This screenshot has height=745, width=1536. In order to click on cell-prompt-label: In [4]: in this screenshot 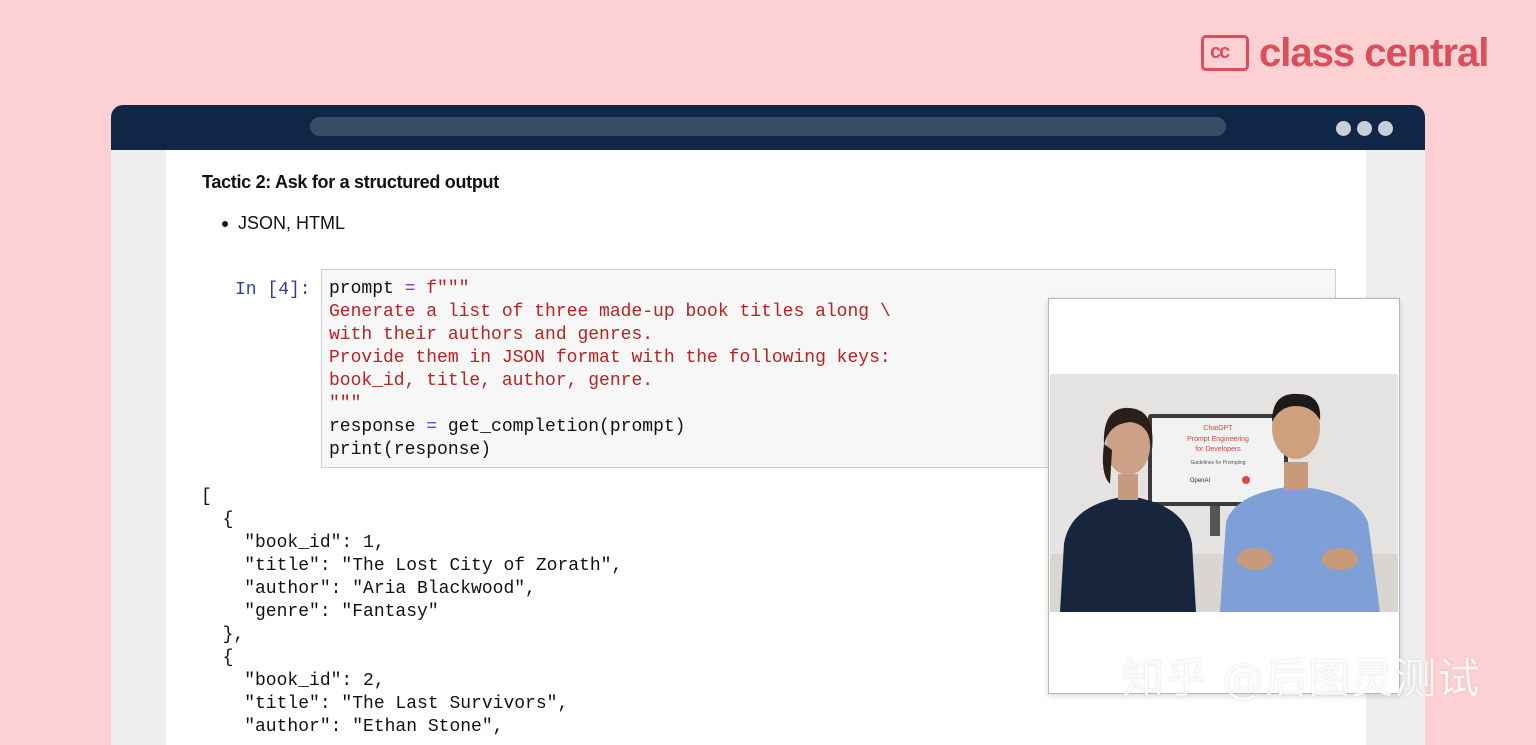, I will do `click(273, 290)`.